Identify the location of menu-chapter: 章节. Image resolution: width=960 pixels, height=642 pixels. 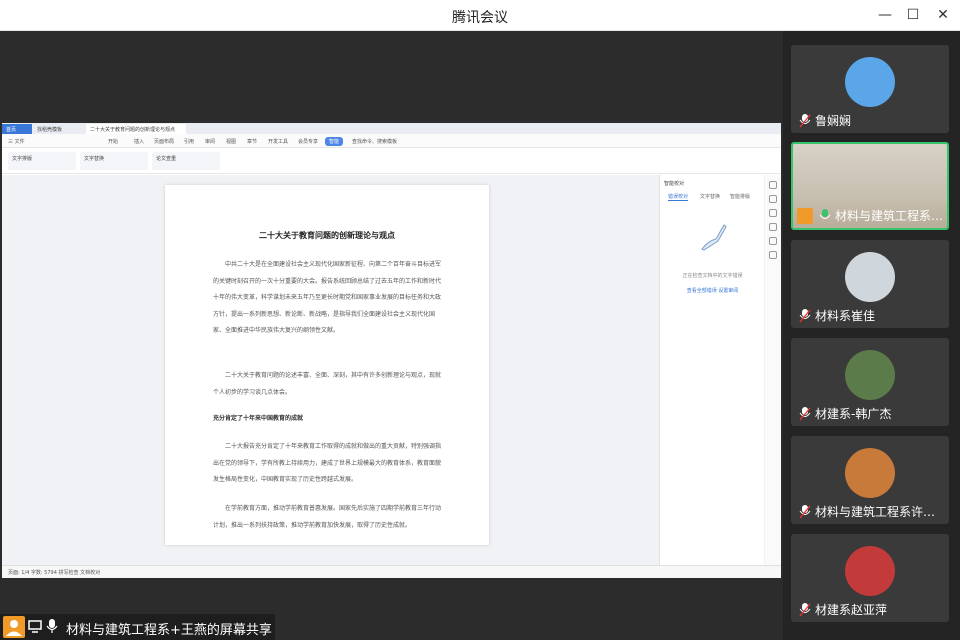
(252, 141).